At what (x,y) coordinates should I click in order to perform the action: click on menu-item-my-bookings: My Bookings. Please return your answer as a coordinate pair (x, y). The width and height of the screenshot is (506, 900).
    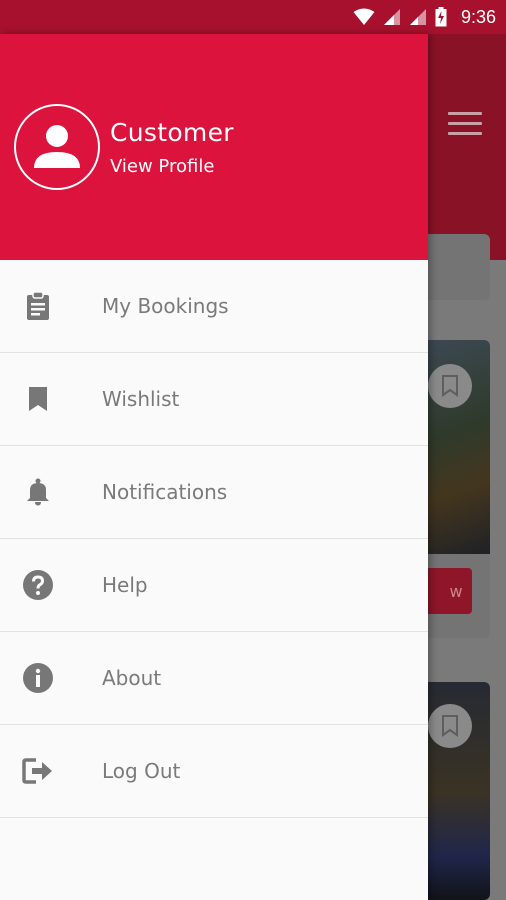
    Looking at the image, I should click on (214, 306).